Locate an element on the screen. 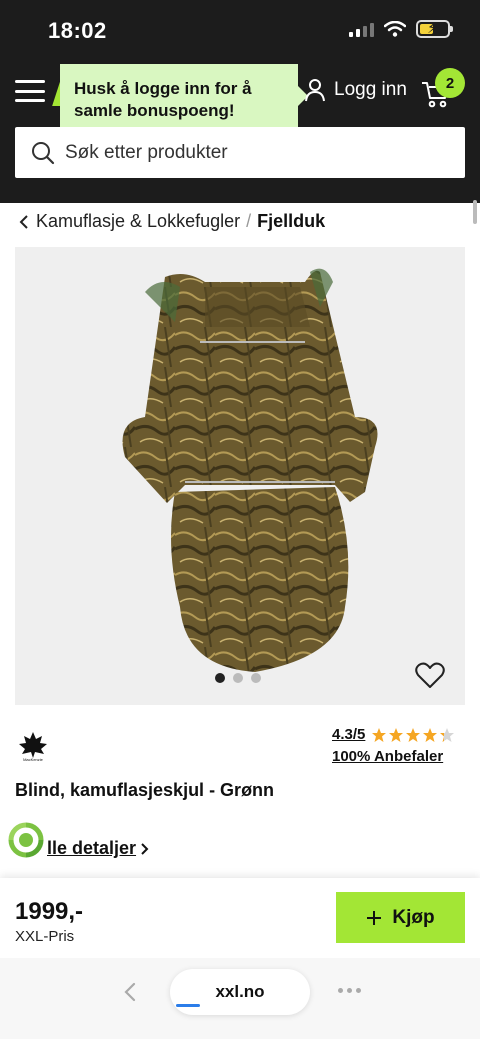 The width and height of the screenshot is (480, 1039). chevron-right-icon is located at coordinates (145, 848).